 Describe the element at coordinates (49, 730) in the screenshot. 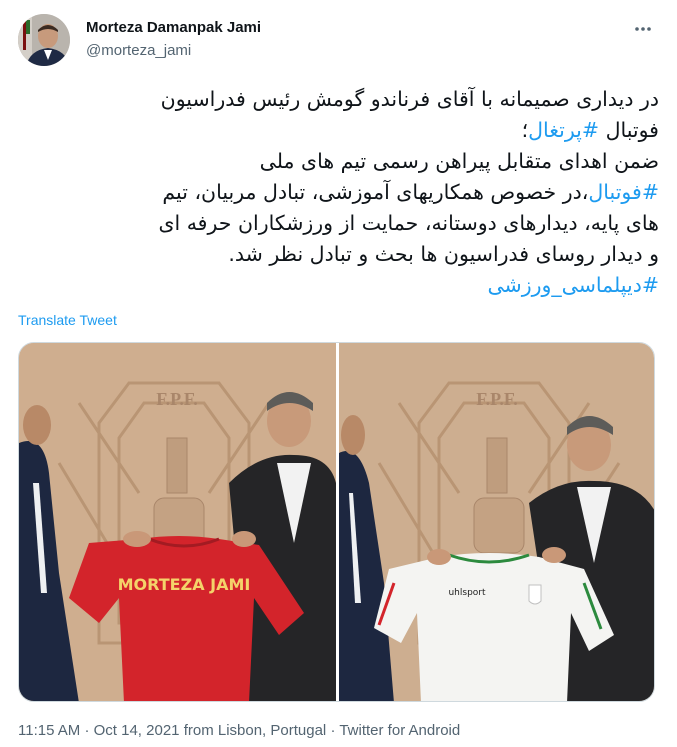

I see `tweet-time: 11:15 AM` at that location.